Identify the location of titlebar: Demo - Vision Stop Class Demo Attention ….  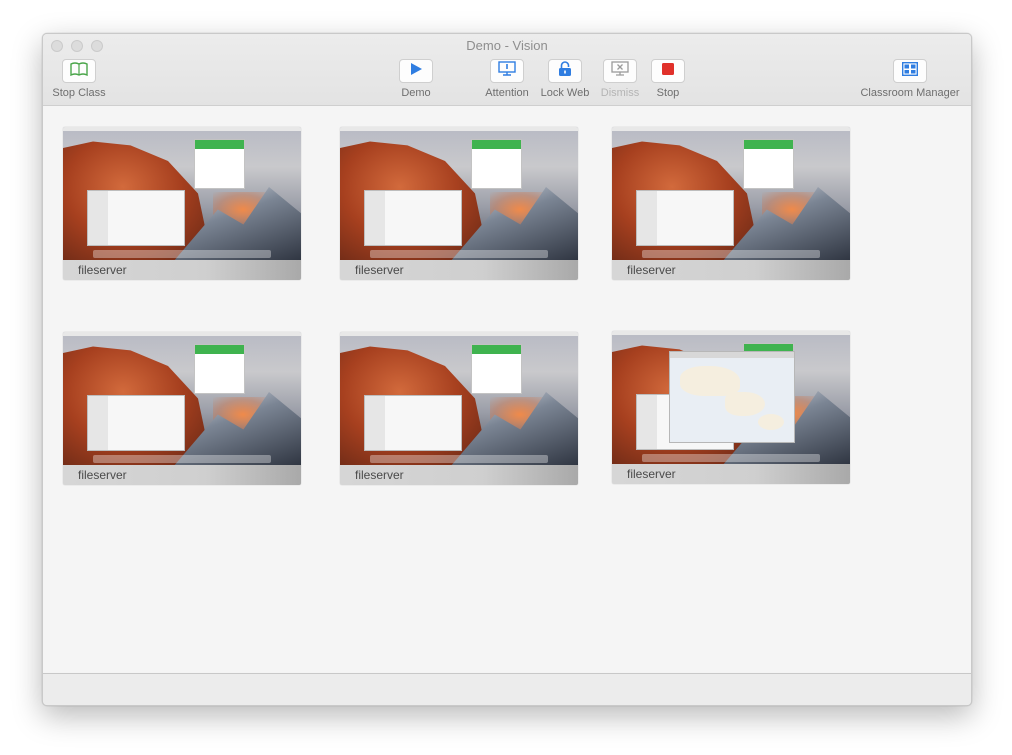
(507, 70).